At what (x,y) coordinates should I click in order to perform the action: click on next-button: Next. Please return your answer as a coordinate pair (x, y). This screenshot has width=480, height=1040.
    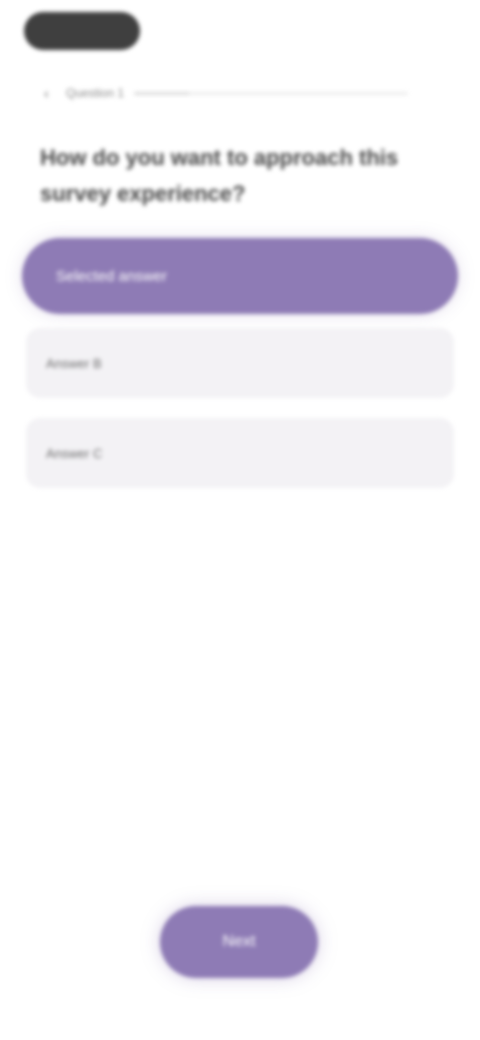
    Looking at the image, I should click on (239, 942).